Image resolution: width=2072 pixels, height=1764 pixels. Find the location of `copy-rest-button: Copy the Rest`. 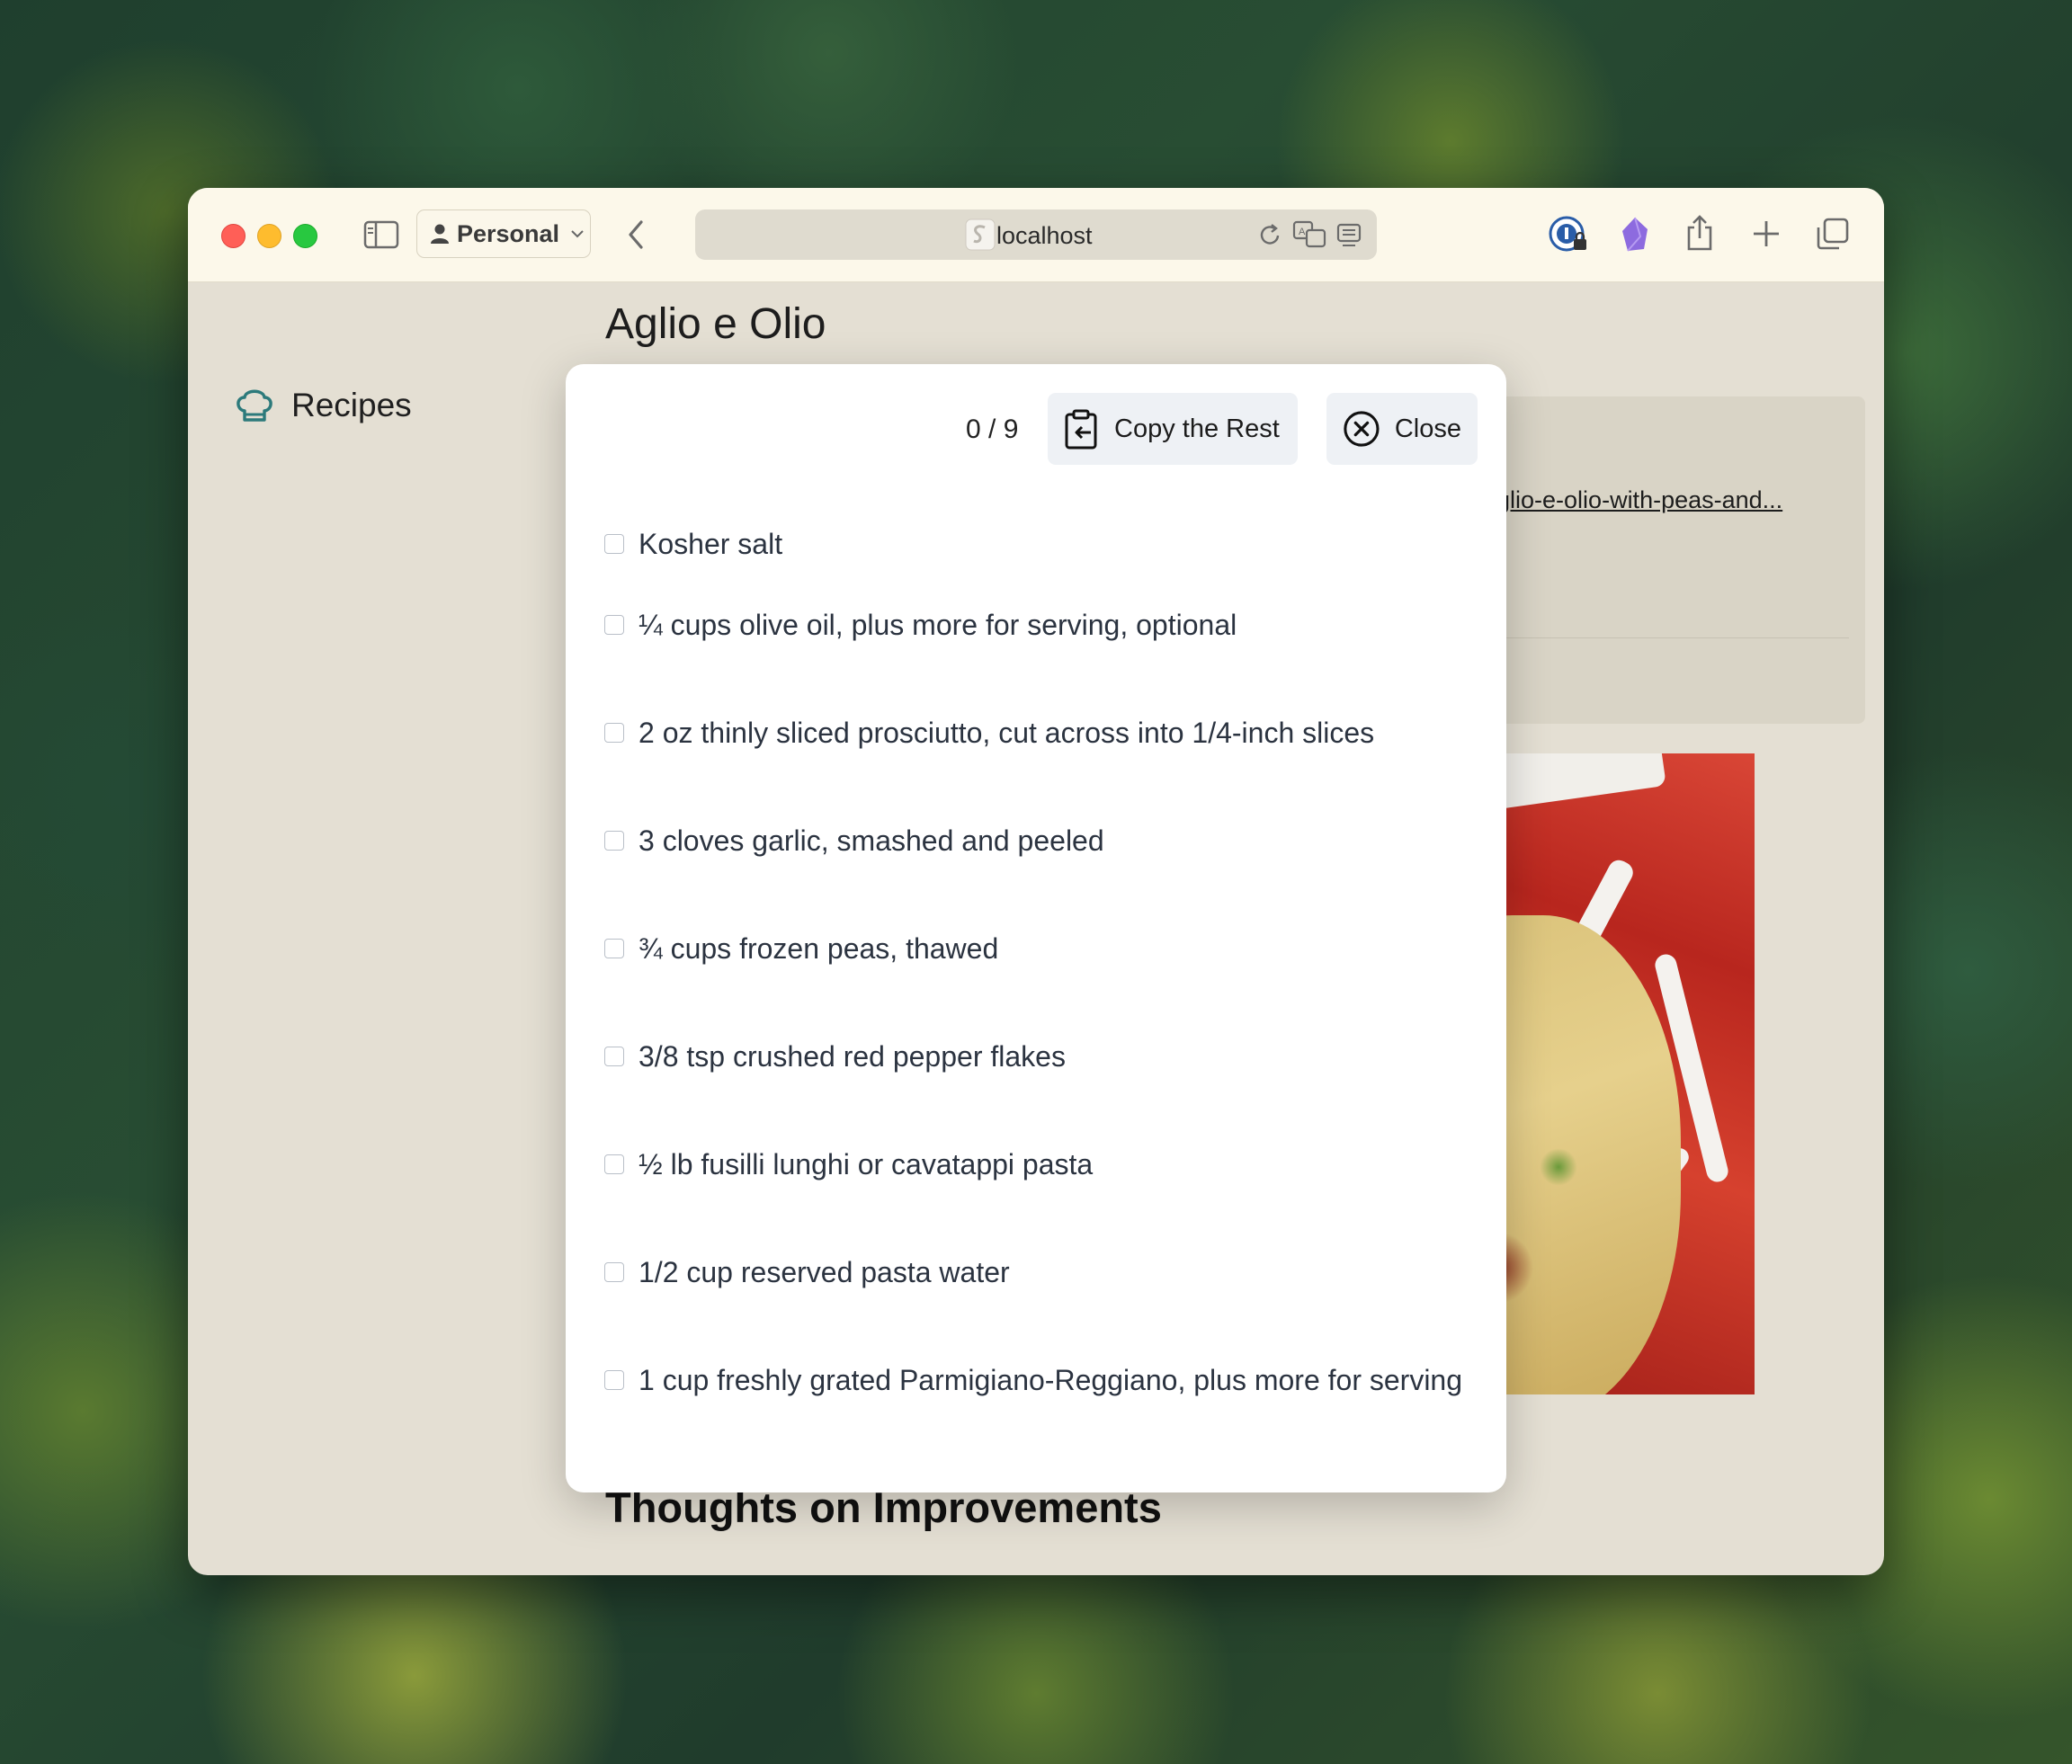

copy-rest-button: Copy the Rest is located at coordinates (1173, 429).